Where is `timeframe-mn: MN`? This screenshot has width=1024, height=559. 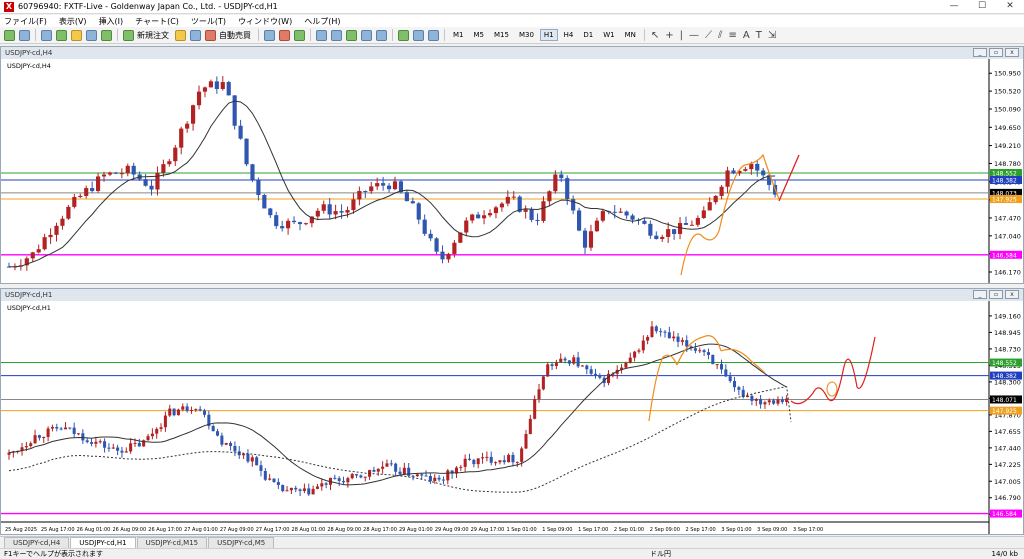 timeframe-mn: MN is located at coordinates (630, 35).